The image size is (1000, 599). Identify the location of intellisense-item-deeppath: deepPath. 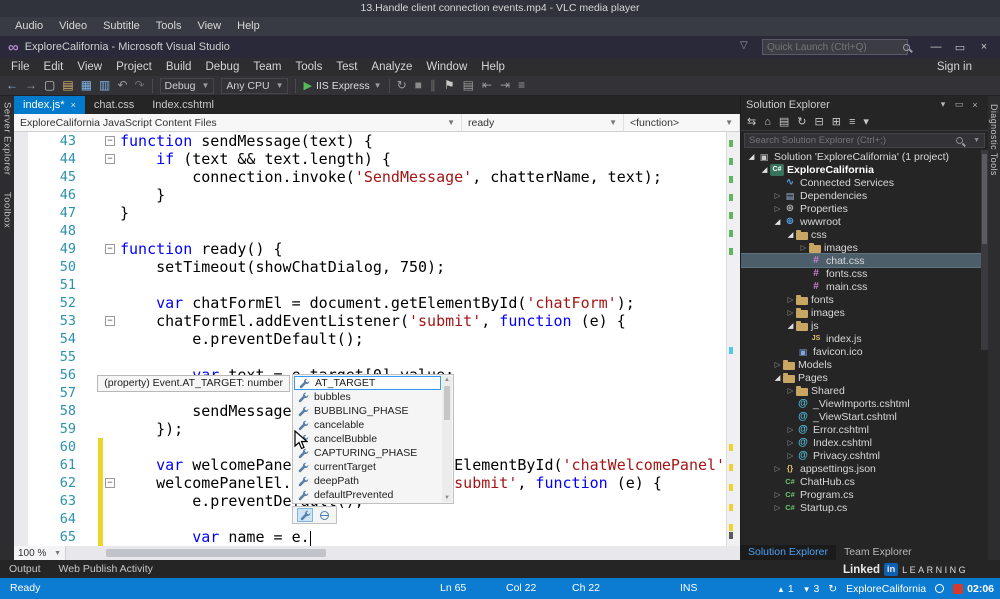
(367, 481).